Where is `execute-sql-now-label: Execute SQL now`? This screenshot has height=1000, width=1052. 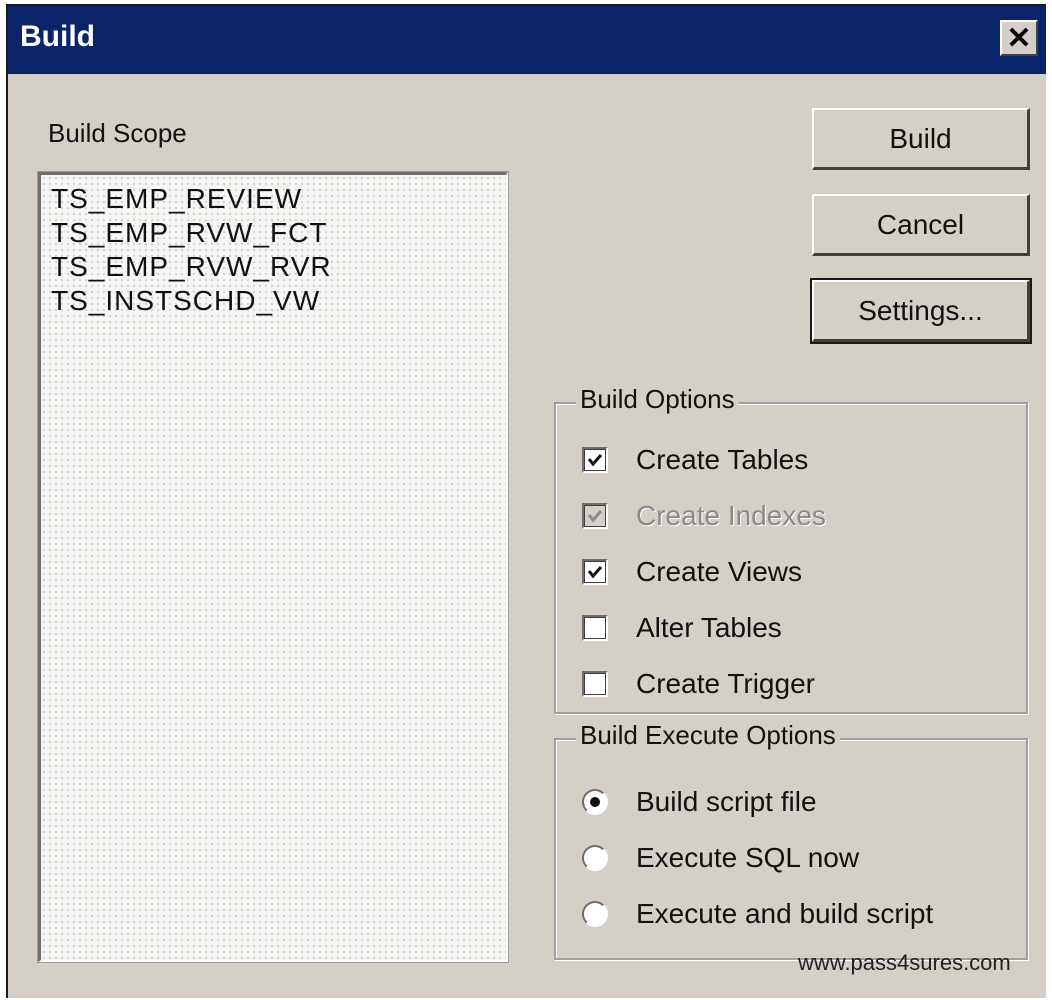
execute-sql-now-label: Execute SQL now is located at coordinates (748, 857).